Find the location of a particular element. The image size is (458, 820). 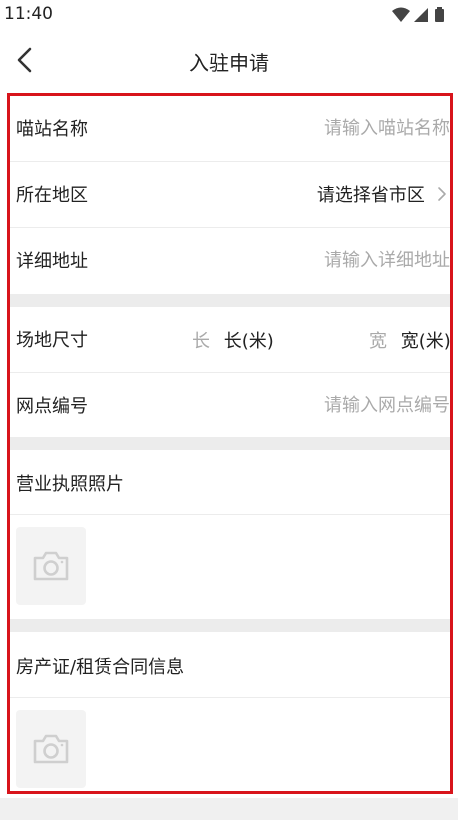

signal-icon is located at coordinates (421, 15).